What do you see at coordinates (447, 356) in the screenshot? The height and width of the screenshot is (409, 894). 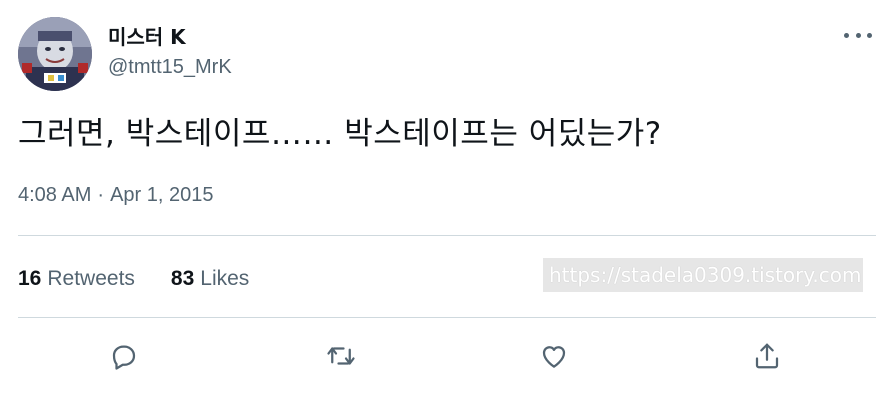 I see `action-bar` at bounding box center [447, 356].